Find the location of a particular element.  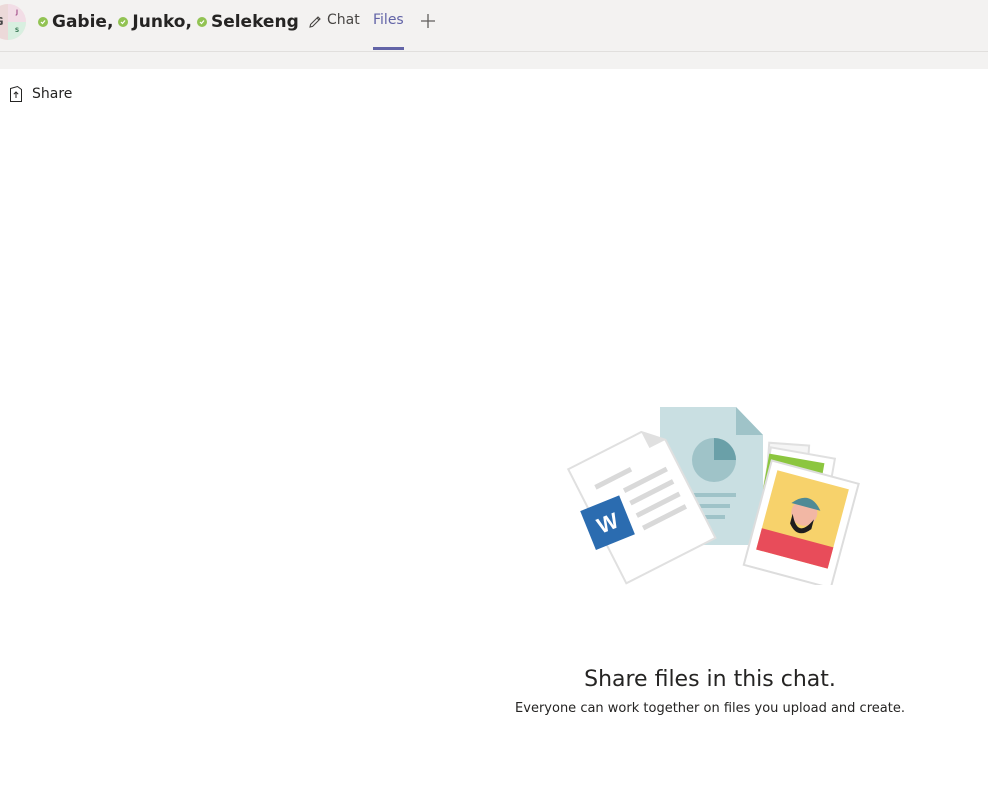

files-illustration: W is located at coordinates (713, 496).